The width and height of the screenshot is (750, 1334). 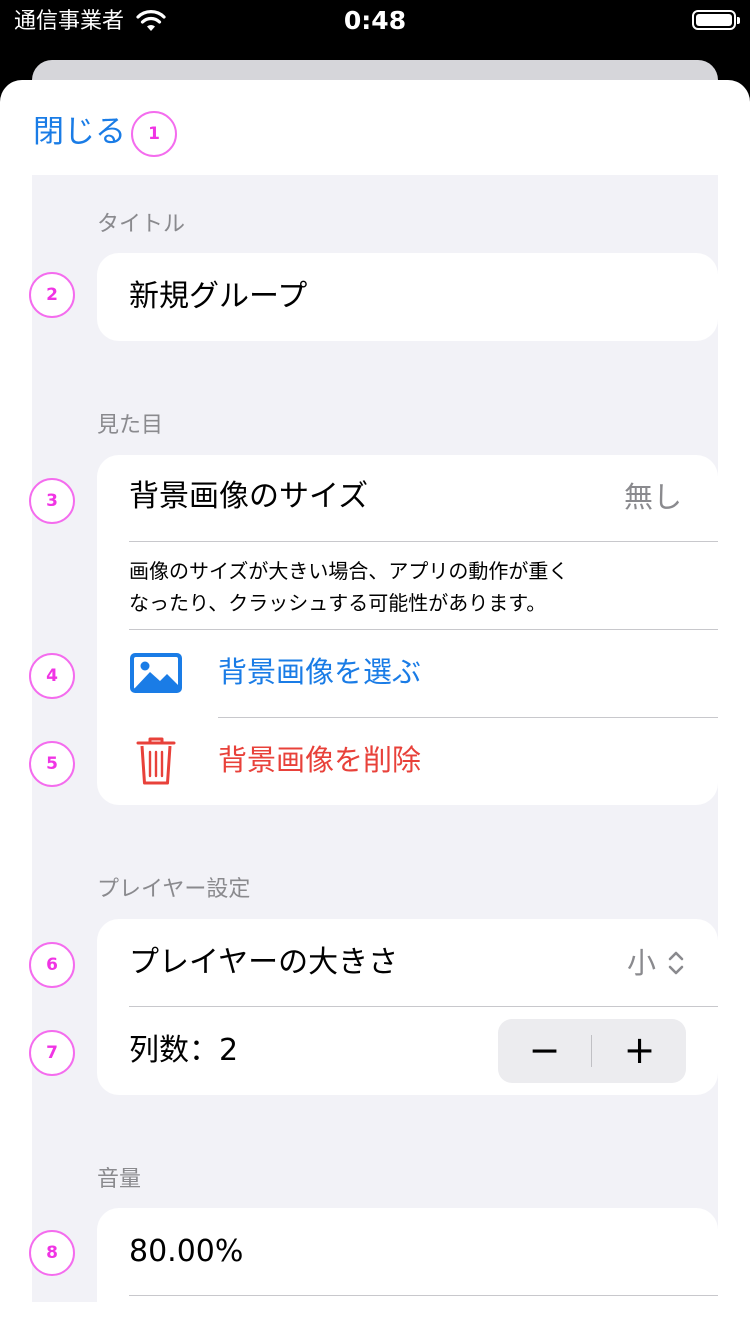 I want to click on trash-icon, so click(x=156, y=761).